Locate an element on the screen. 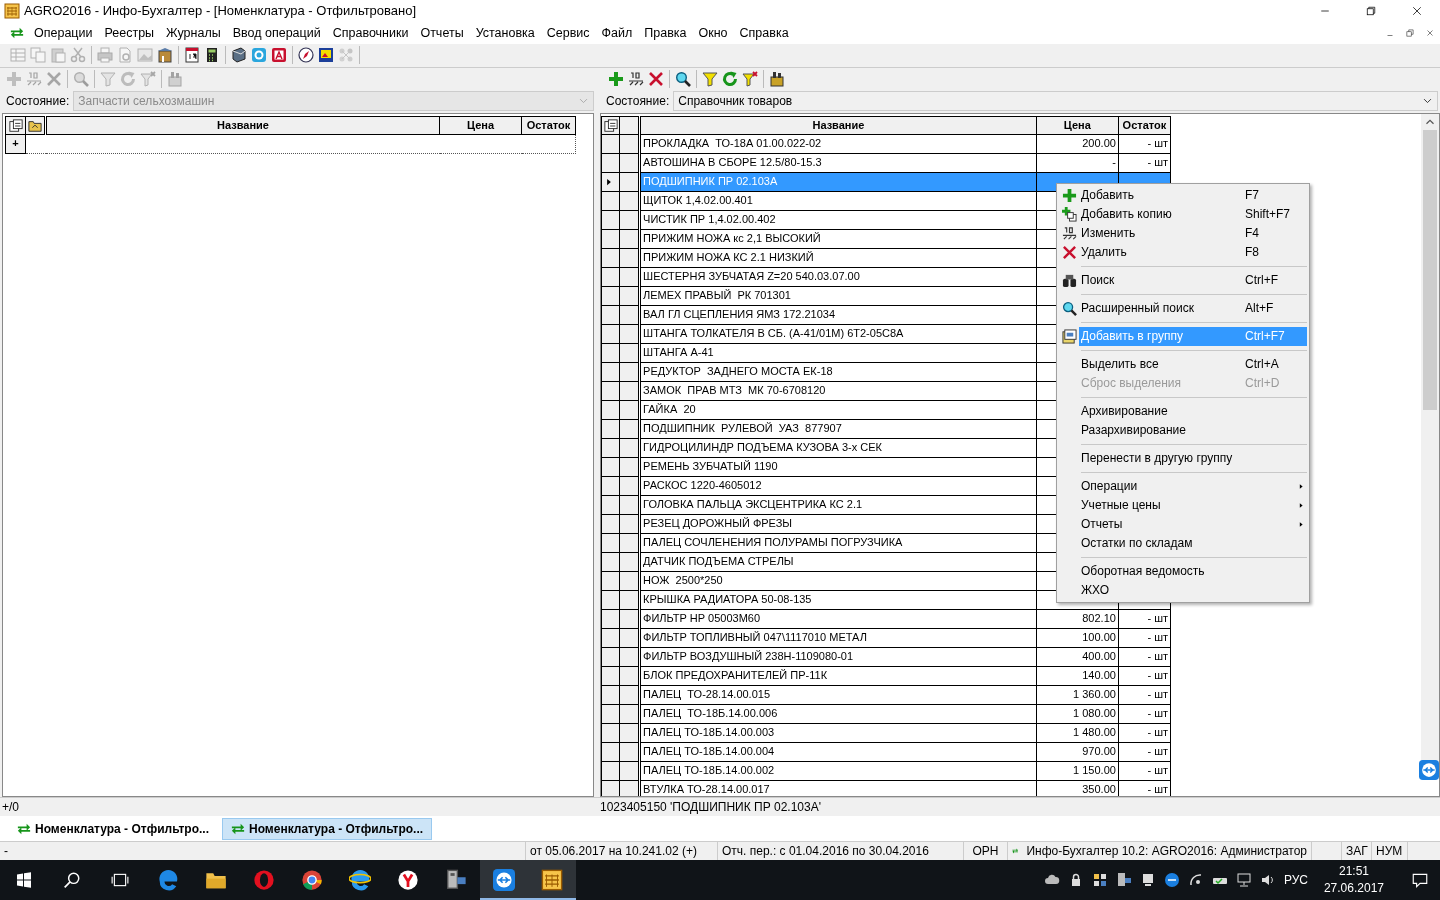  table-cell: ЩИТОК 1,4.02.00.401 is located at coordinates (838, 201).